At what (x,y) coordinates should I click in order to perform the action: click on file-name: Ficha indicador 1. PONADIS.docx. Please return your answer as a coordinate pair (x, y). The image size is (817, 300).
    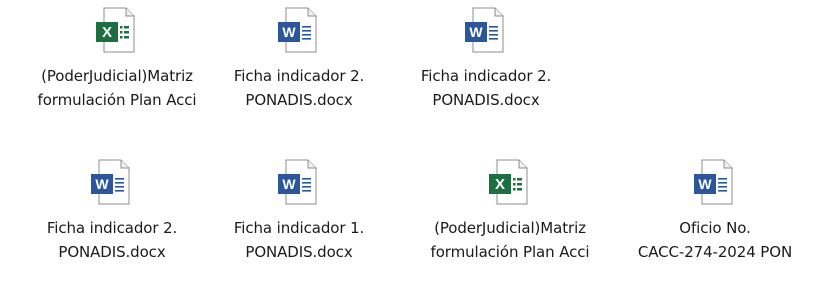
    Looking at the image, I should click on (299, 240).